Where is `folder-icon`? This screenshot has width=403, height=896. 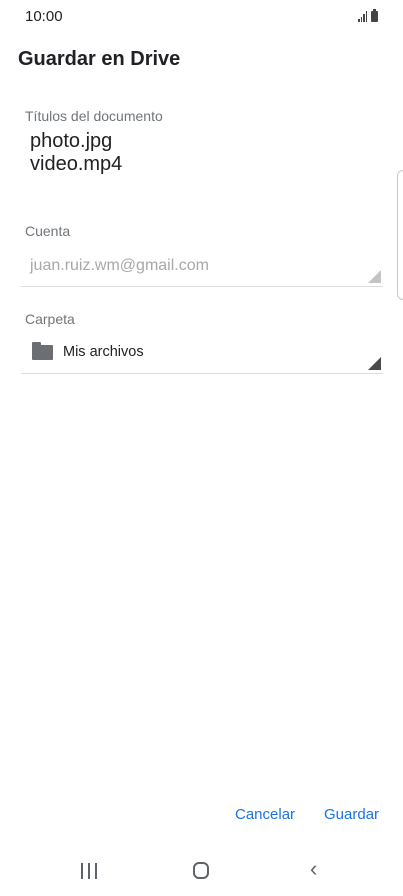
folder-icon is located at coordinates (42, 351).